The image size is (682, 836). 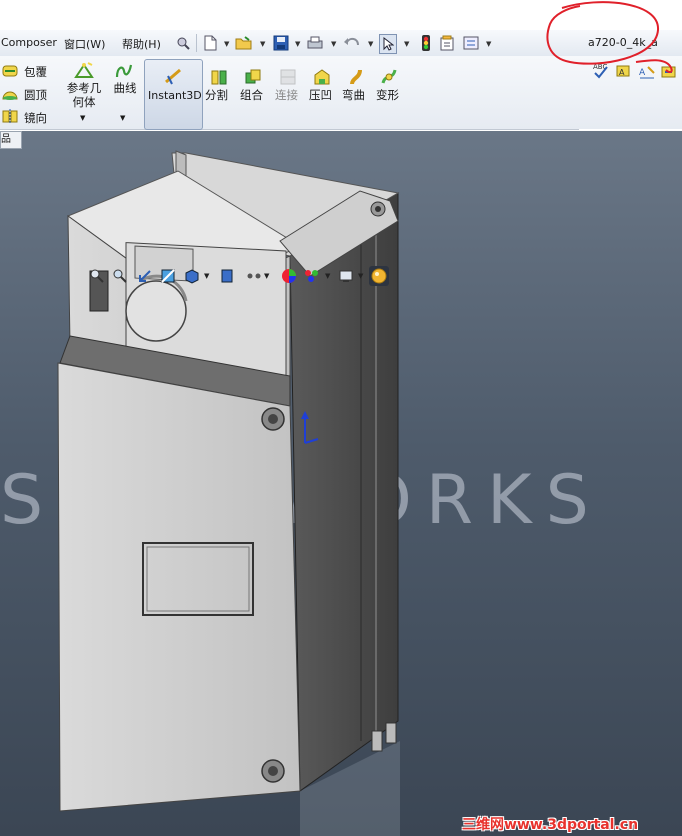 I want to click on hide-show-items-icon, so click(x=254, y=277).